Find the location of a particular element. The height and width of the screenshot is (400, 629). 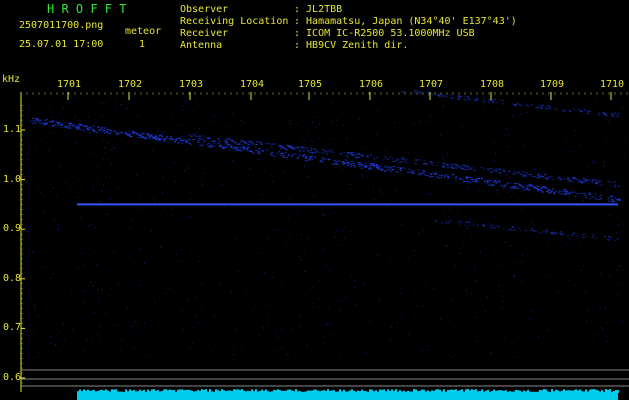

time-tick: 1704 is located at coordinates (252, 84).